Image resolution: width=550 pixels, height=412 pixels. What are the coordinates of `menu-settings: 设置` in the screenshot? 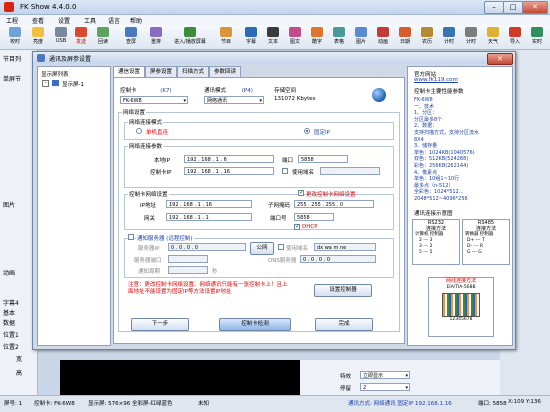 It's located at (64, 20).